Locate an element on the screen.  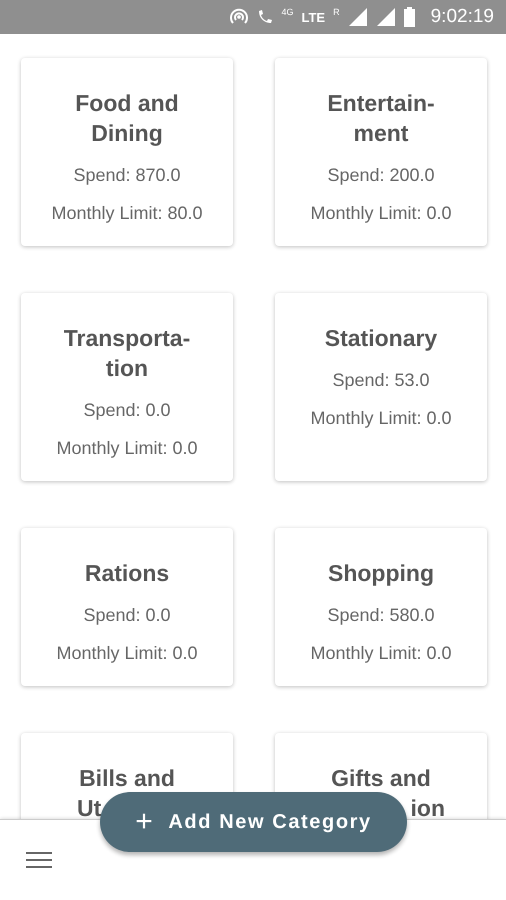
category-card: Stationary Spend: 53.0 Monthly Limit: 0.0 is located at coordinates (381, 387).